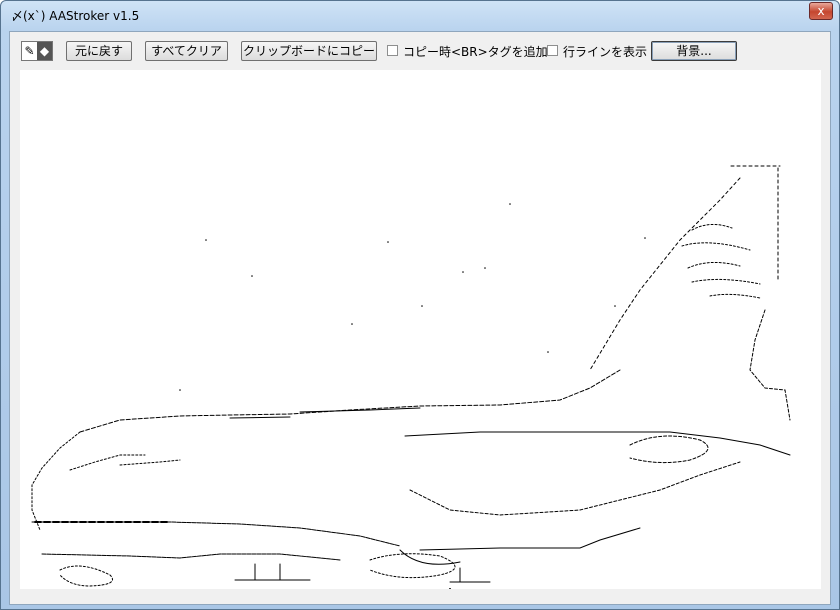 The image size is (840, 610). What do you see at coordinates (99, 51) in the screenshot?
I see `undo-button: 元に戻す` at bounding box center [99, 51].